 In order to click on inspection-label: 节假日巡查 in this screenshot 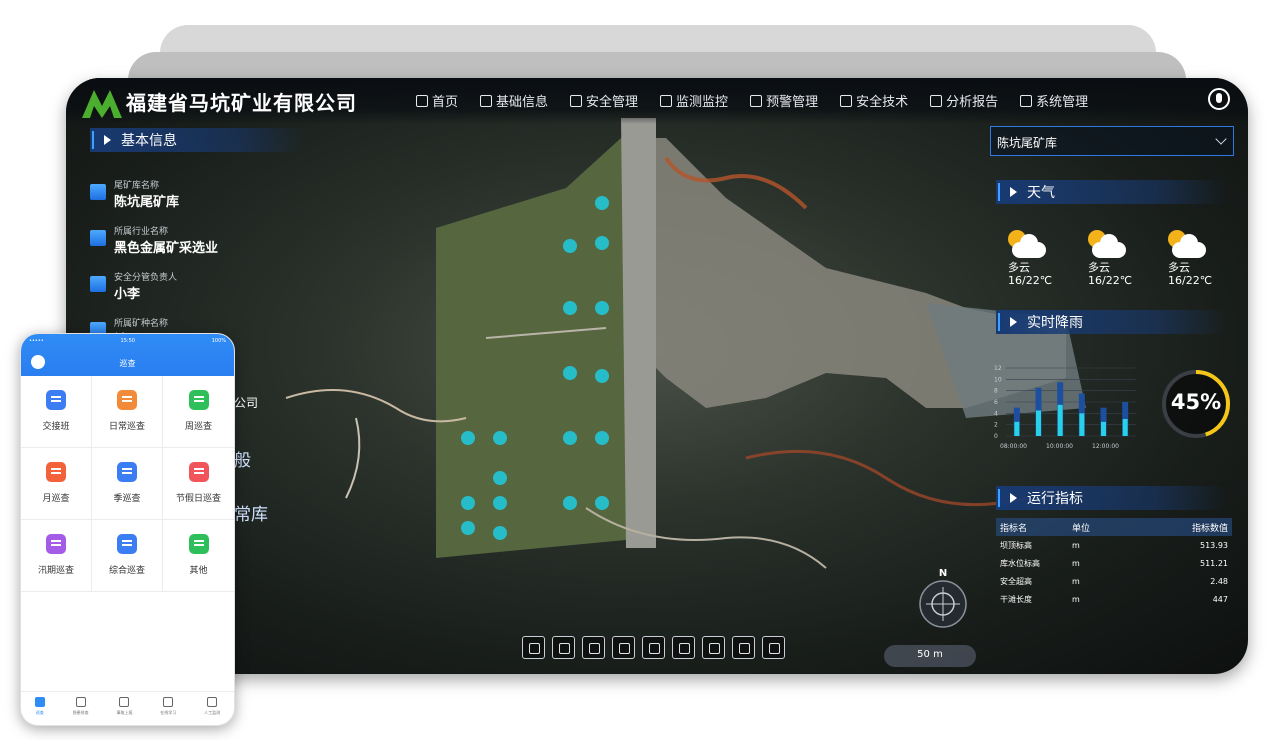, I will do `click(198, 499)`.